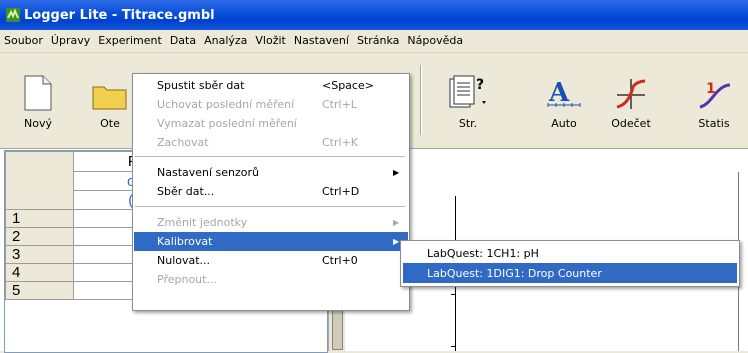 The image size is (748, 353). Describe the element at coordinates (559, 93) in the screenshot. I see `svg-text: A` at that location.